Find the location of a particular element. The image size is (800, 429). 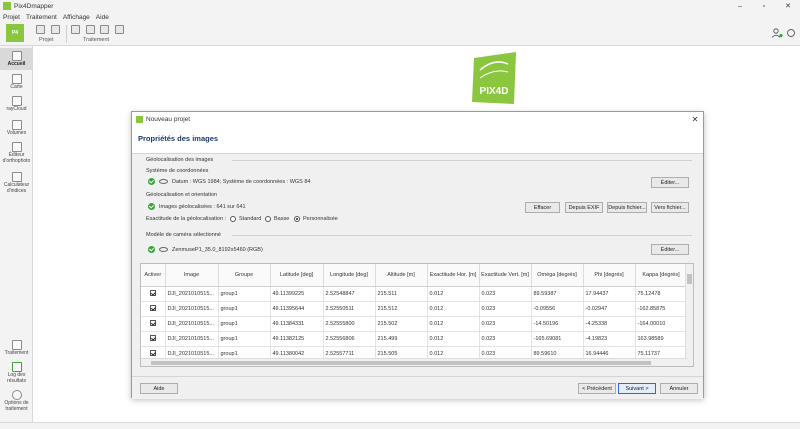

accuracy-low-label: Basse is located at coordinates (282, 219).